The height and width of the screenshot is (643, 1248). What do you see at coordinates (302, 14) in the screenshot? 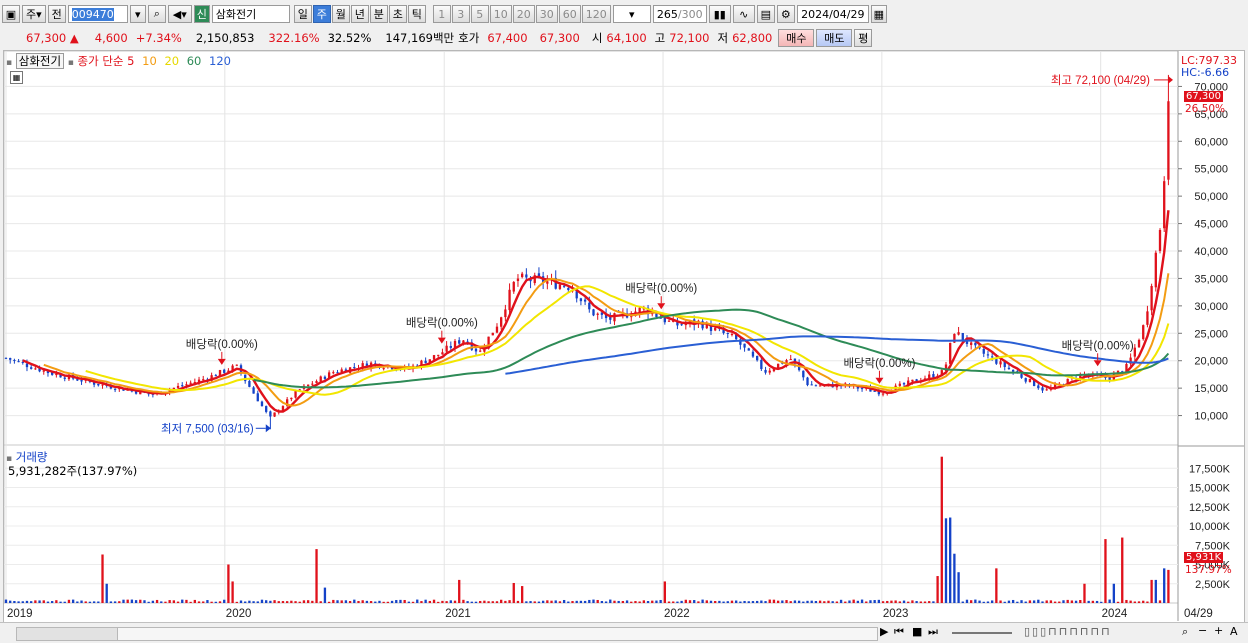
I see `timeframe-0: 일` at bounding box center [302, 14].